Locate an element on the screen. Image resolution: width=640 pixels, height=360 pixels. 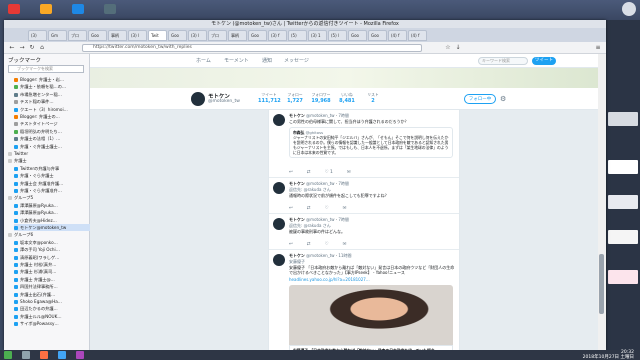
download-icon: ↓ is located at coordinates (458, 48).